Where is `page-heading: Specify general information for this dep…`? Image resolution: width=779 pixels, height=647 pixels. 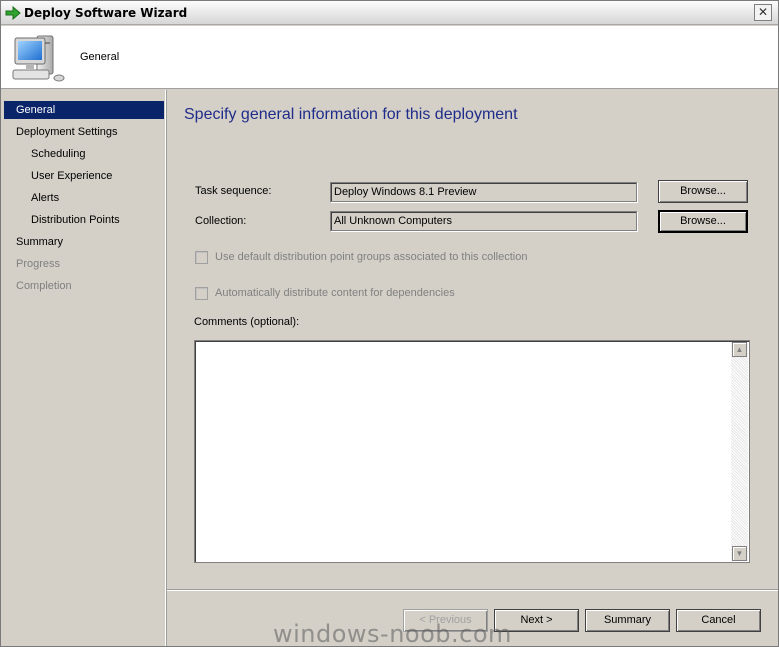
page-heading: Specify general information for this dep… is located at coordinates (351, 114).